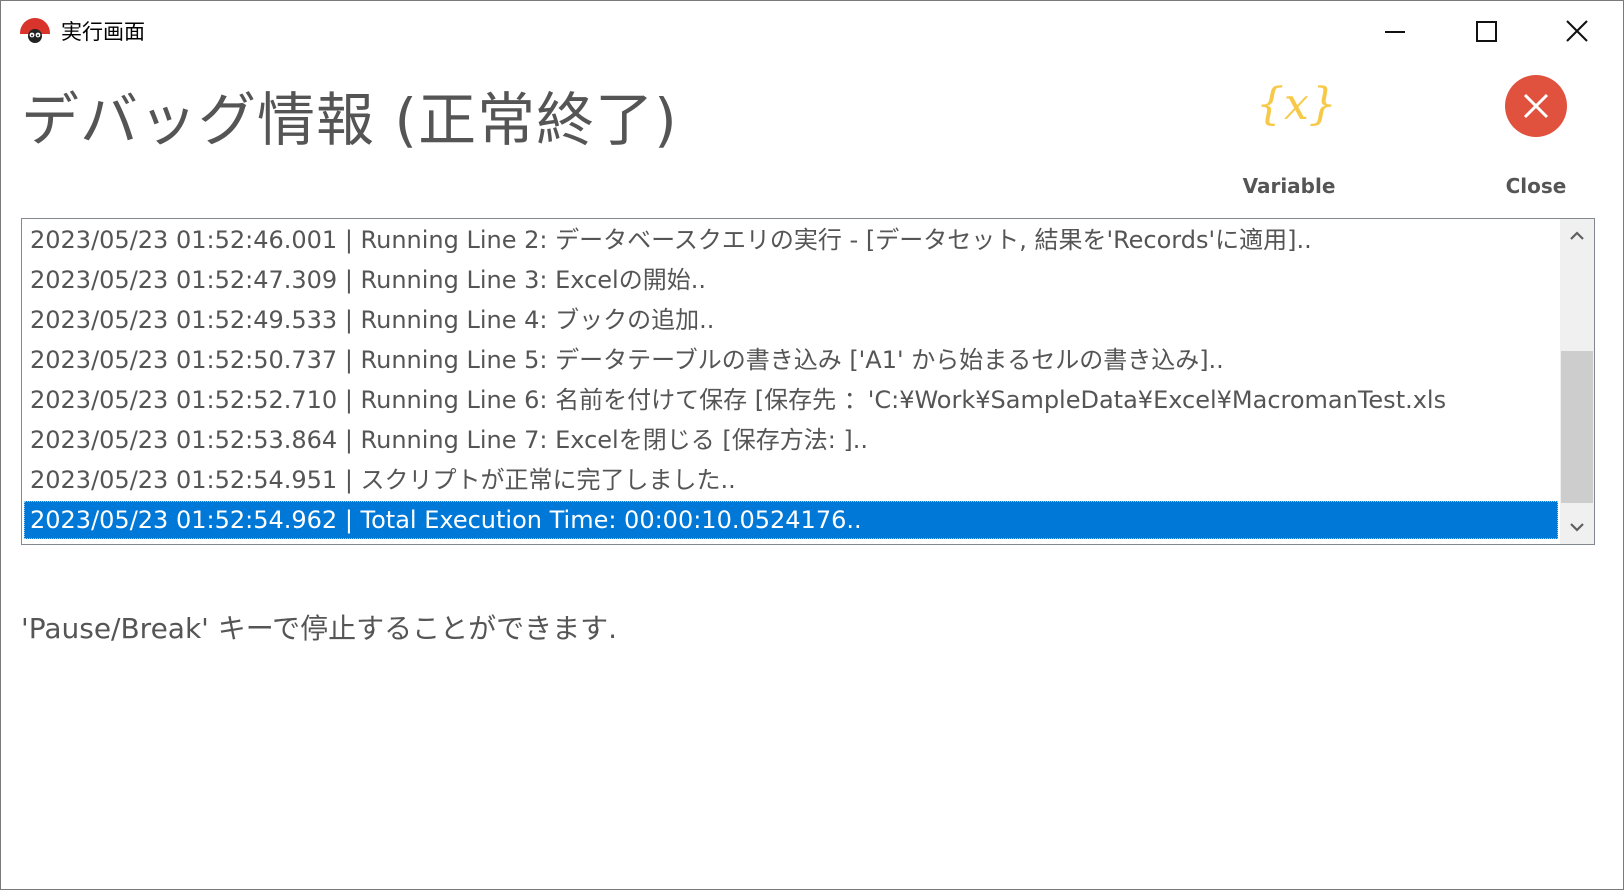  What do you see at coordinates (103, 32) in the screenshot?
I see `window-title: 実行画面` at bounding box center [103, 32].